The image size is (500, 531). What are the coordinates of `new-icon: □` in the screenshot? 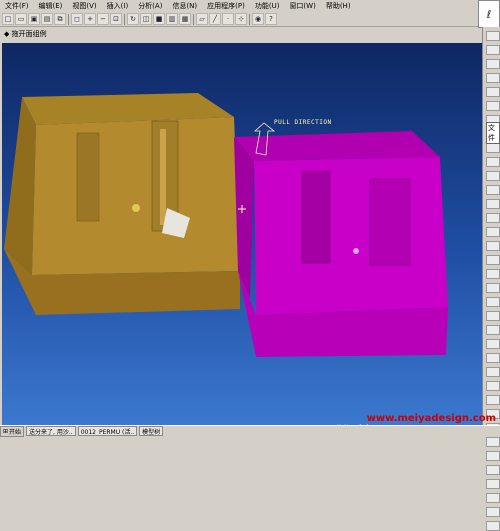 It's located at (8, 19).